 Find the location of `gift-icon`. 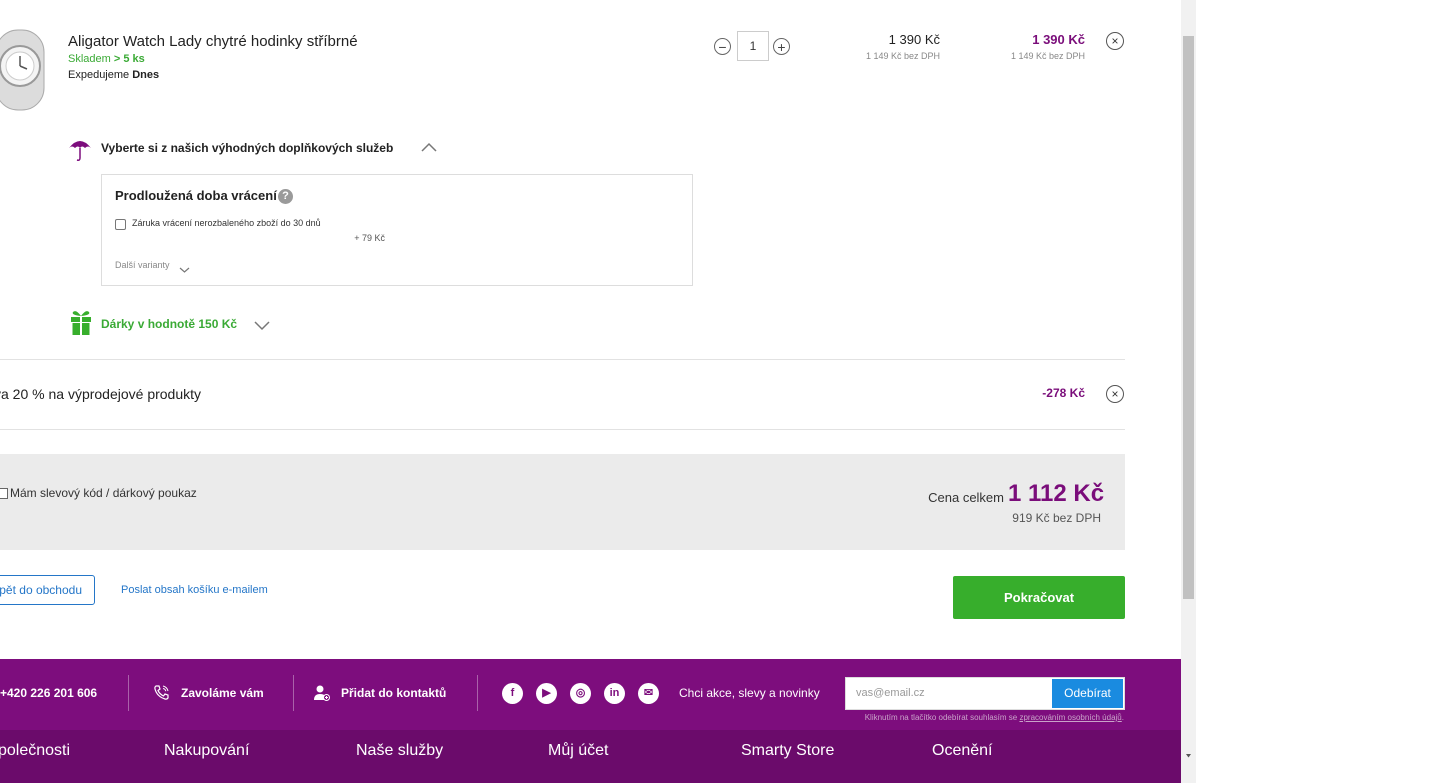

gift-icon is located at coordinates (81, 322).